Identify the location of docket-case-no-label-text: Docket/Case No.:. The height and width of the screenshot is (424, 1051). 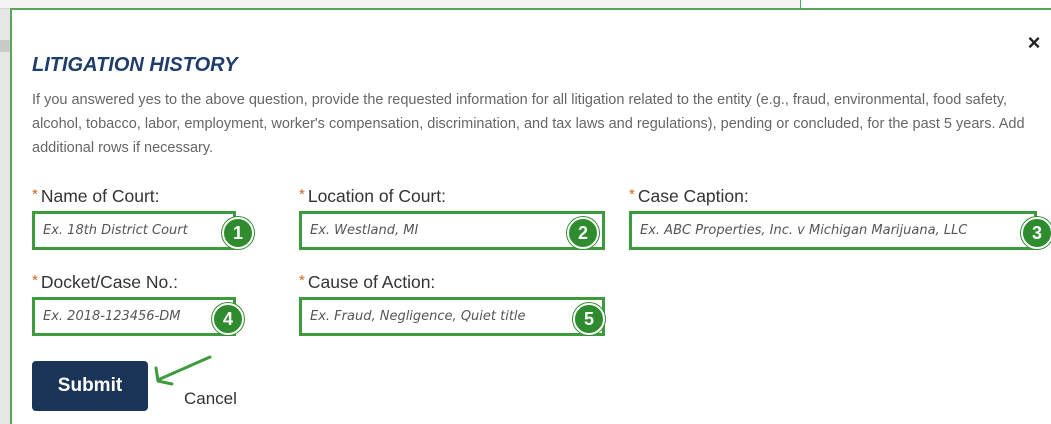
(109, 282).